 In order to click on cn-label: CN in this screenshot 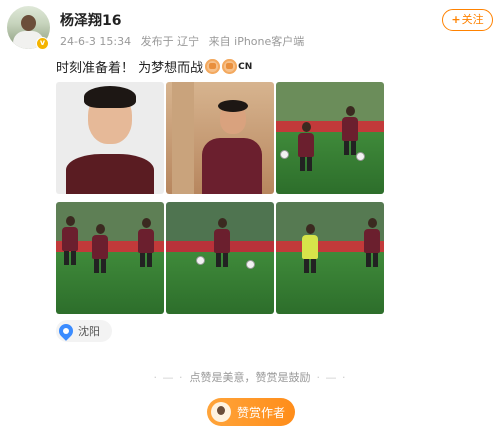, I will do `click(245, 66)`.